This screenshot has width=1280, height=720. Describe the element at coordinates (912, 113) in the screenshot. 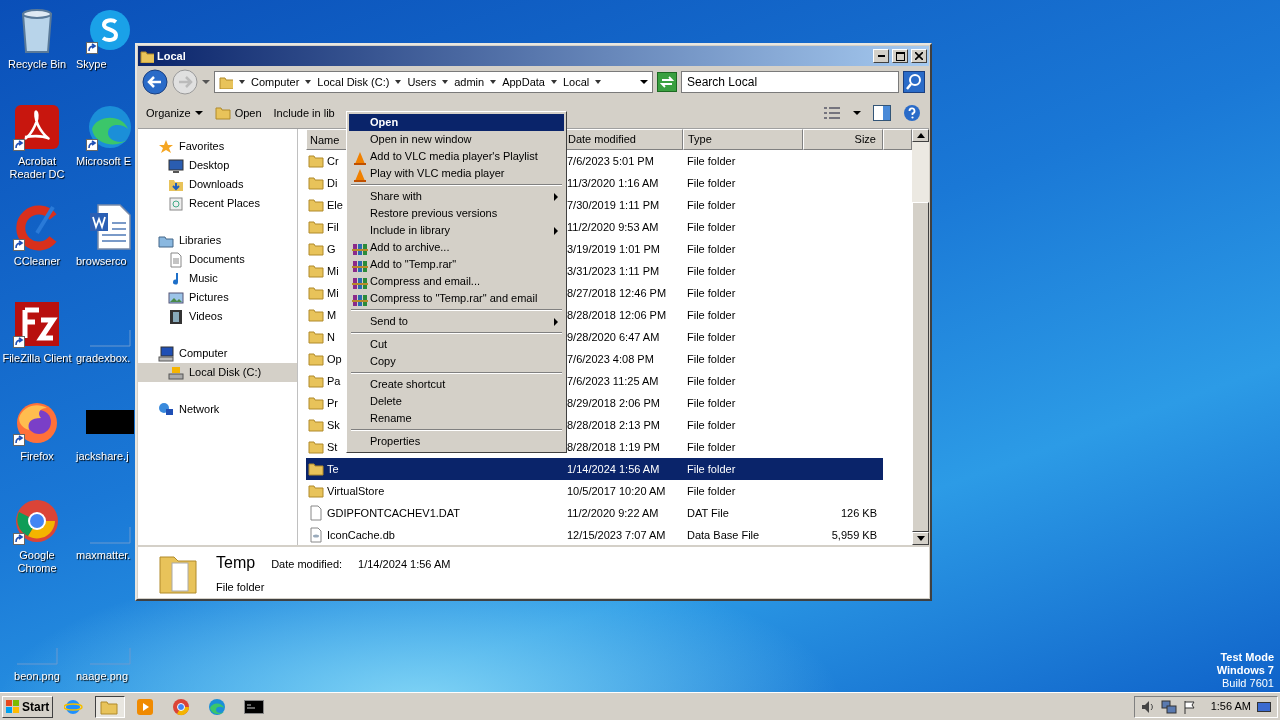

I see `help-icon` at that location.